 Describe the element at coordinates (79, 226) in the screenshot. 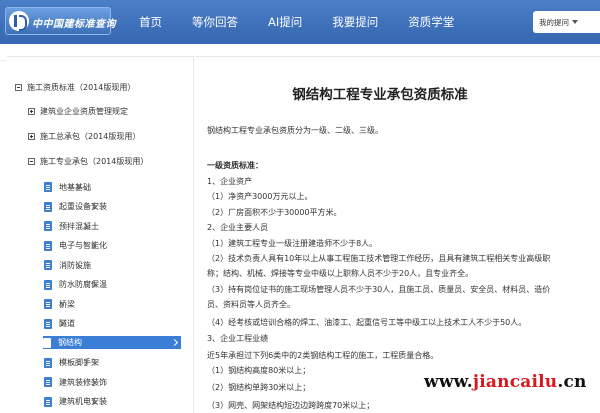

I see `sidebar-item-label: 预拌混凝土` at that location.